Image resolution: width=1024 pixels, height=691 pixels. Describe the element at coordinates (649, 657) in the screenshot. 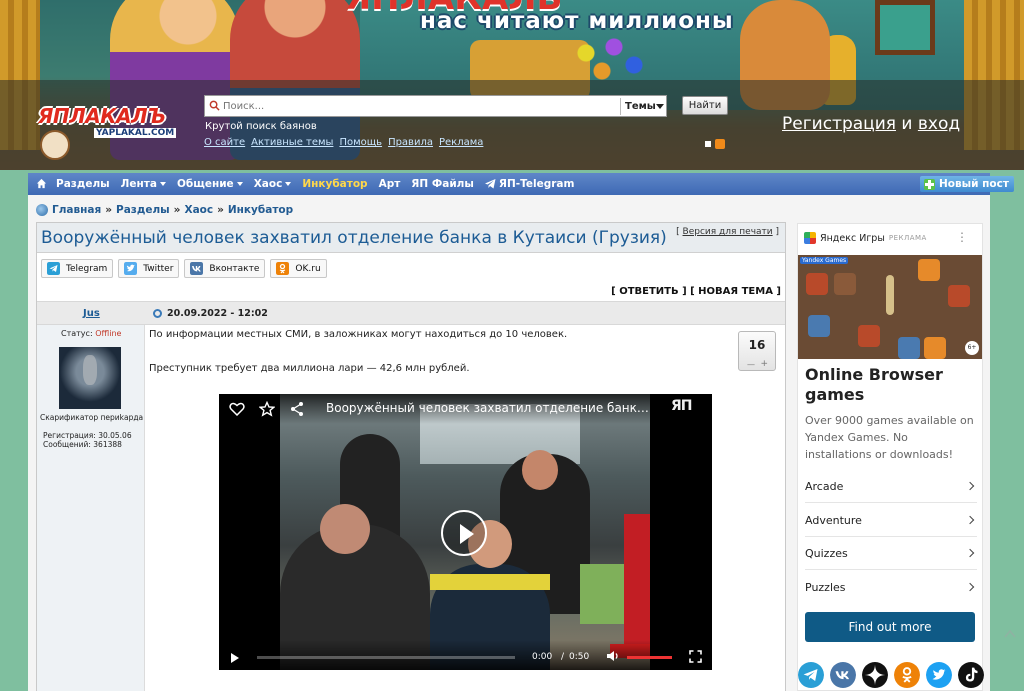

I see `volume-slider` at that location.